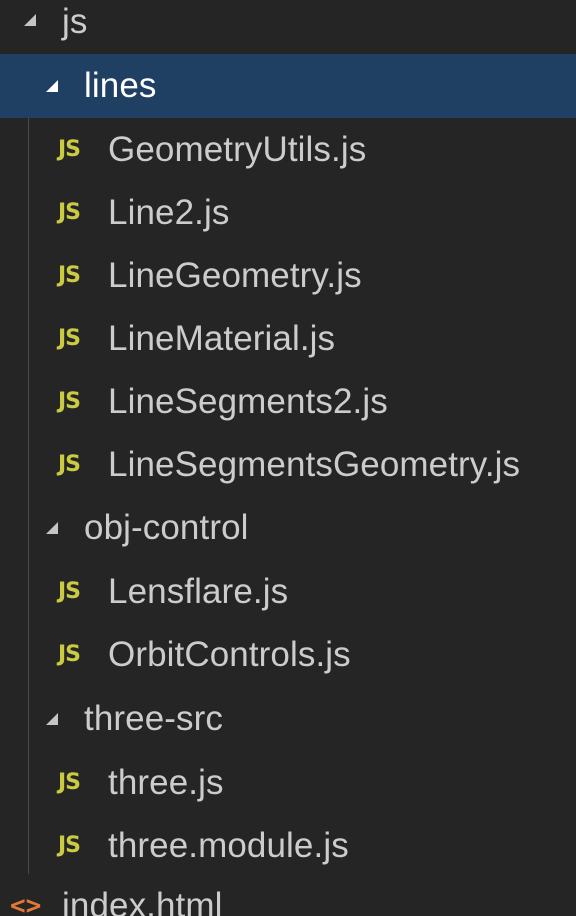  Describe the element at coordinates (120, 85) in the screenshot. I see `folder-label: lines` at that location.